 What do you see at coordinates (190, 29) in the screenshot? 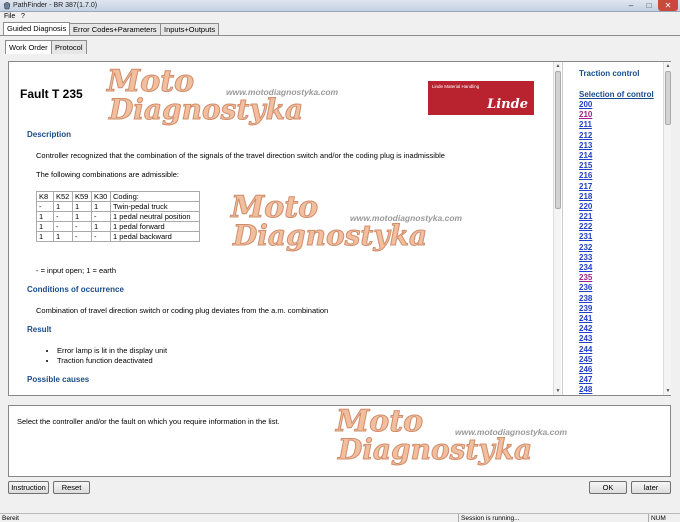
I see `tab-inputs-outputs: Inputs+Outputs` at bounding box center [190, 29].